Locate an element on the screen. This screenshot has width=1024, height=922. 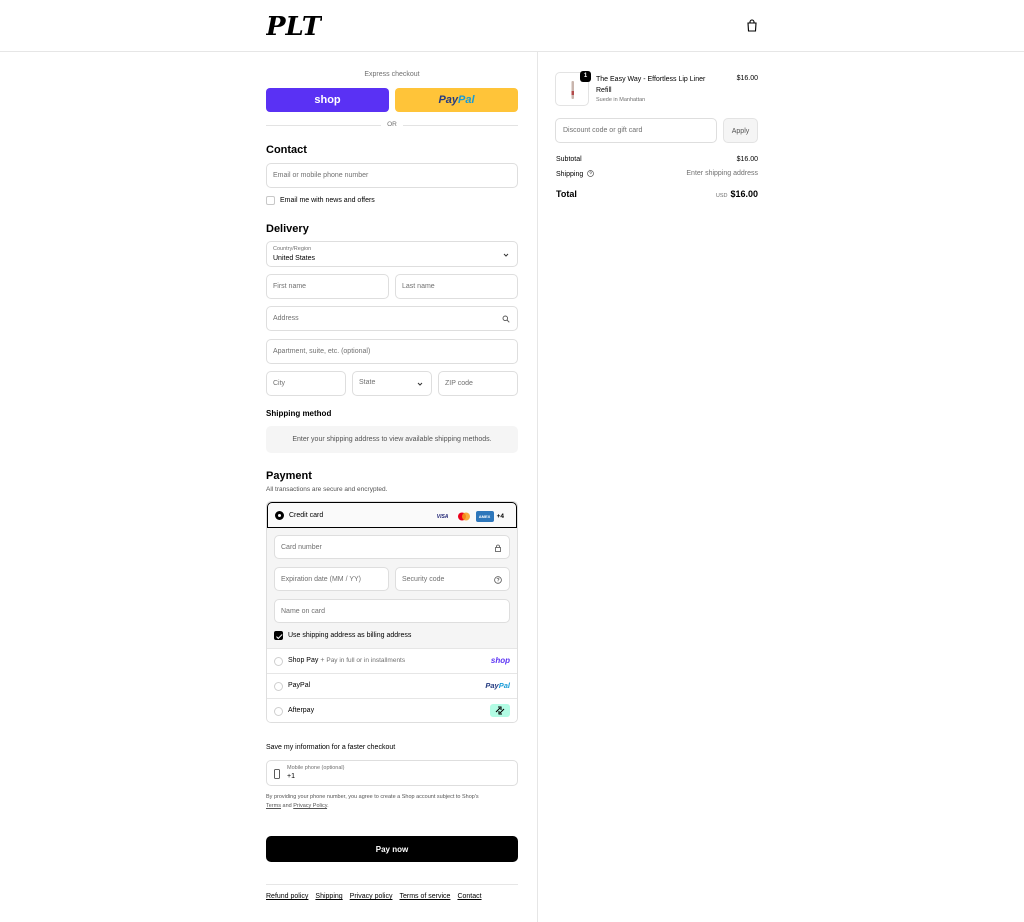
disclaimer-period: . is located at coordinates (328, 806).